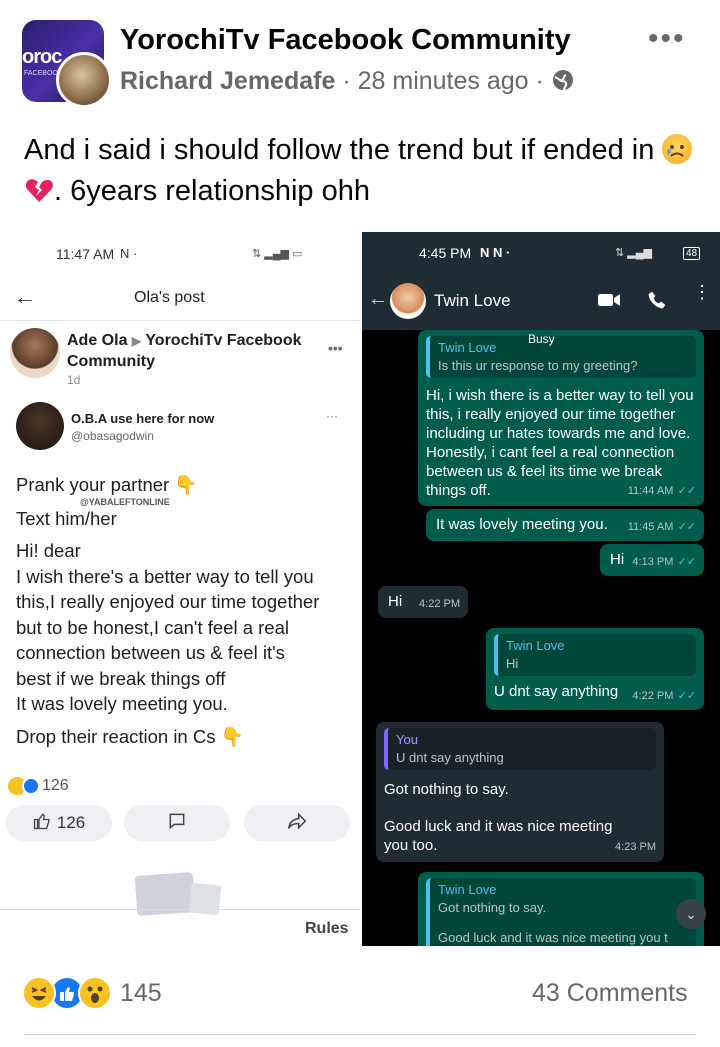 The width and height of the screenshot is (720, 1047). Describe the element at coordinates (107, 484) in the screenshot. I see `ls-line: Prank your partner 👇` at that location.